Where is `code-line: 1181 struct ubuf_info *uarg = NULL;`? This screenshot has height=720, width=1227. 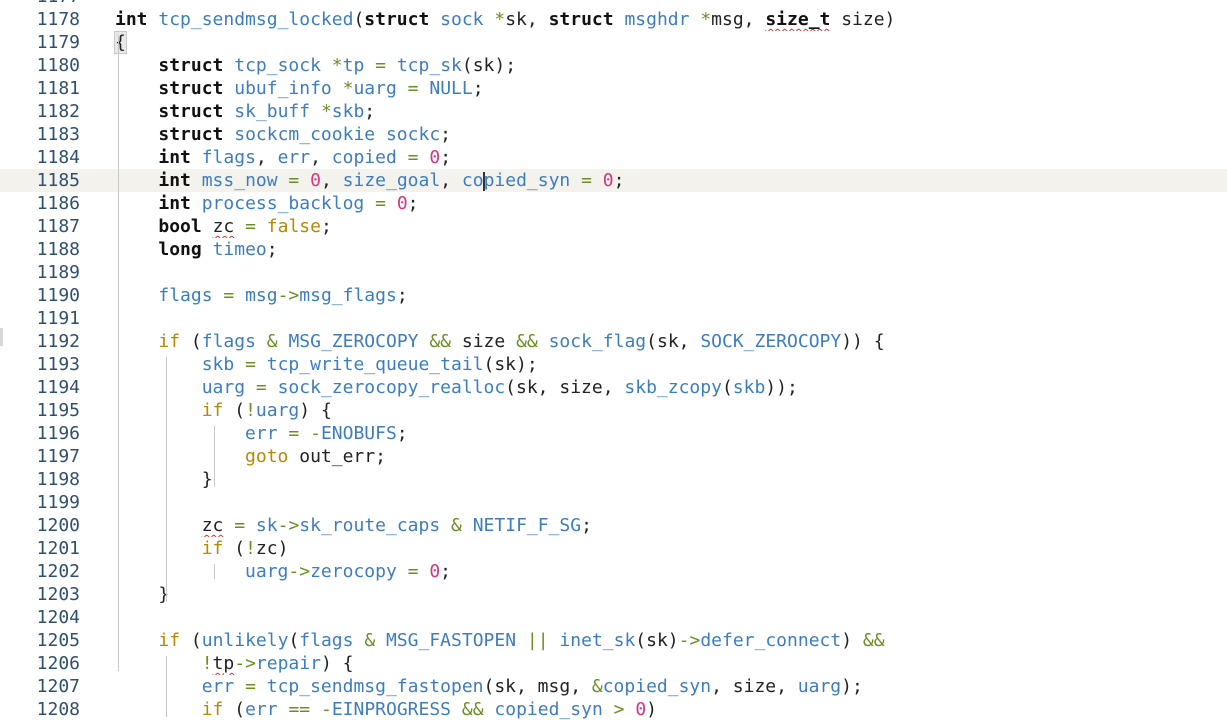 code-line: 1181 struct ubuf_info *uarg = NULL; is located at coordinates (613, 88).